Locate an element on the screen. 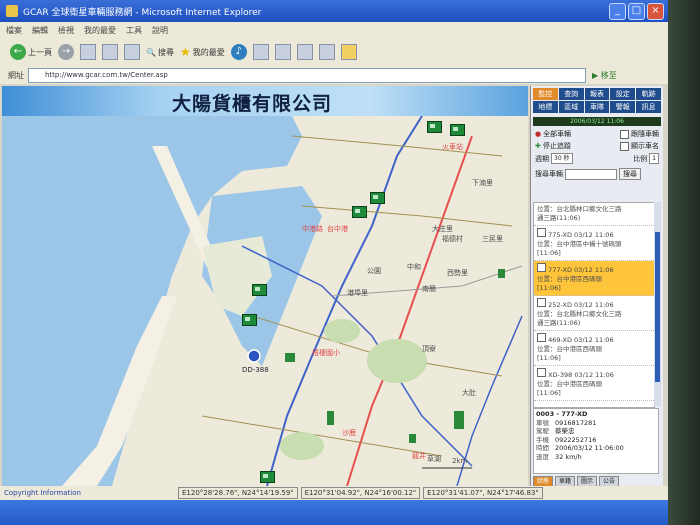 This screenshot has height=525, width=700. edit-button is located at coordinates (326, 52).